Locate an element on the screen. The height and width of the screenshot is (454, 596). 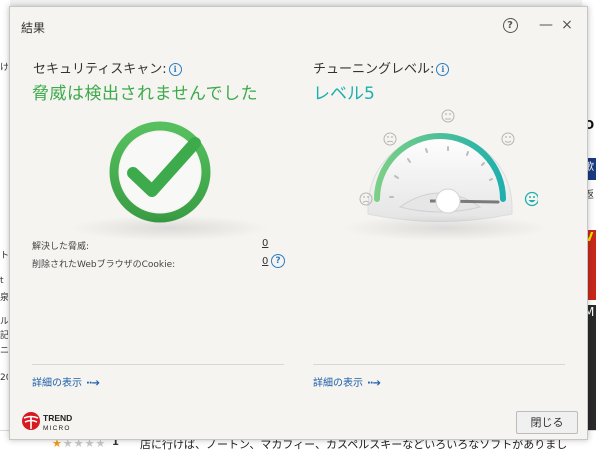
bg-fragment: け is located at coordinates (4, 68).